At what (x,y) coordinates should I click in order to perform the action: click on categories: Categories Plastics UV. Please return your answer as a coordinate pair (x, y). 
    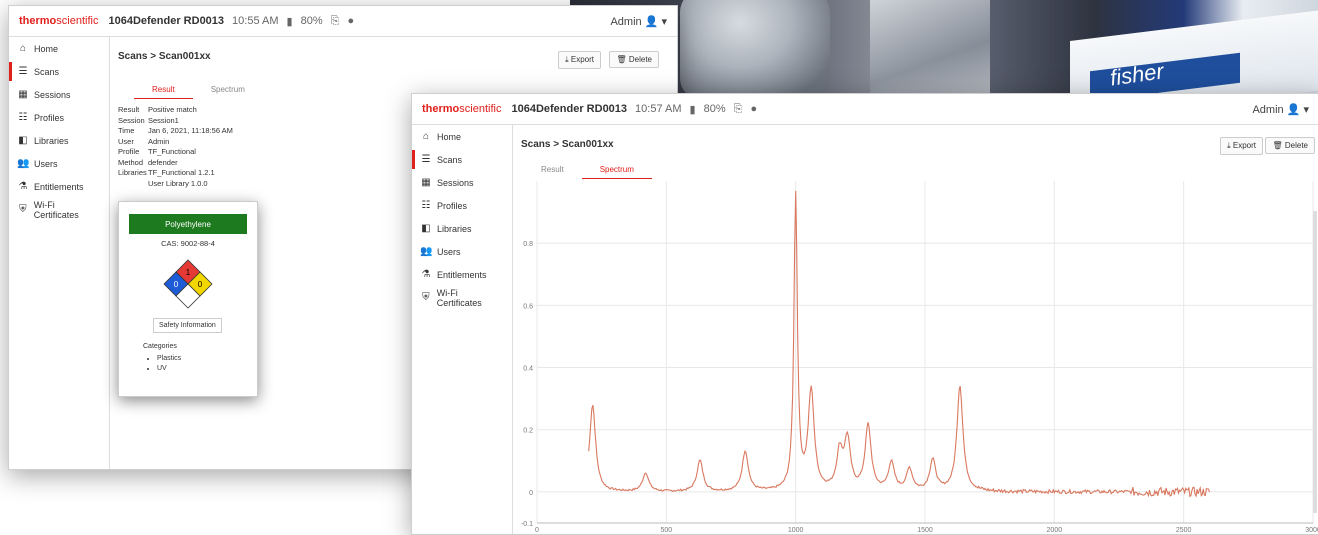
    Looking at the image, I should click on (162, 358).